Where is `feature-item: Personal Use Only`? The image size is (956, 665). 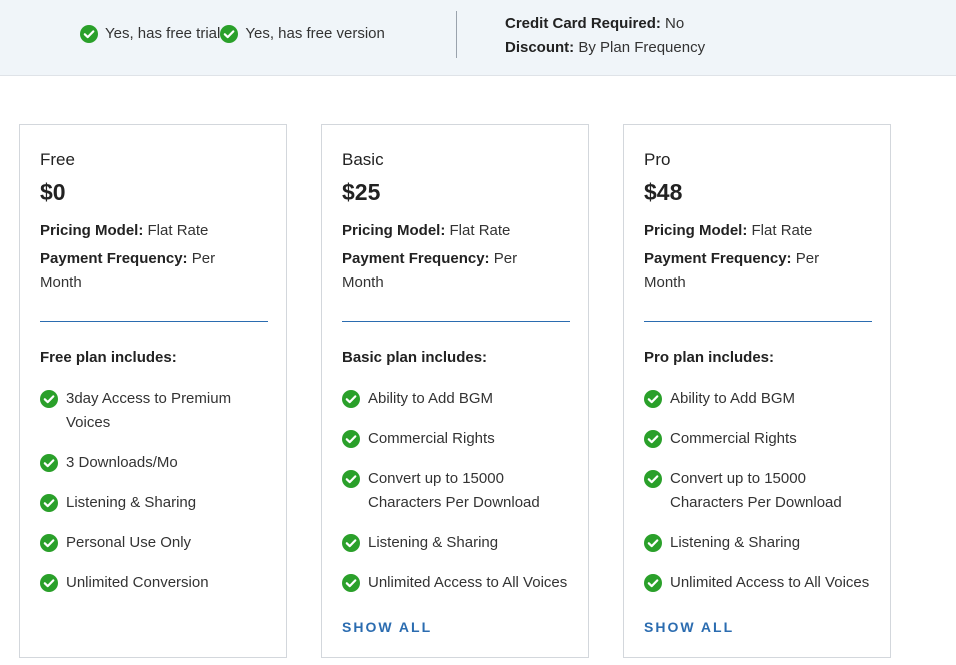 feature-item: Personal Use Only is located at coordinates (154, 543).